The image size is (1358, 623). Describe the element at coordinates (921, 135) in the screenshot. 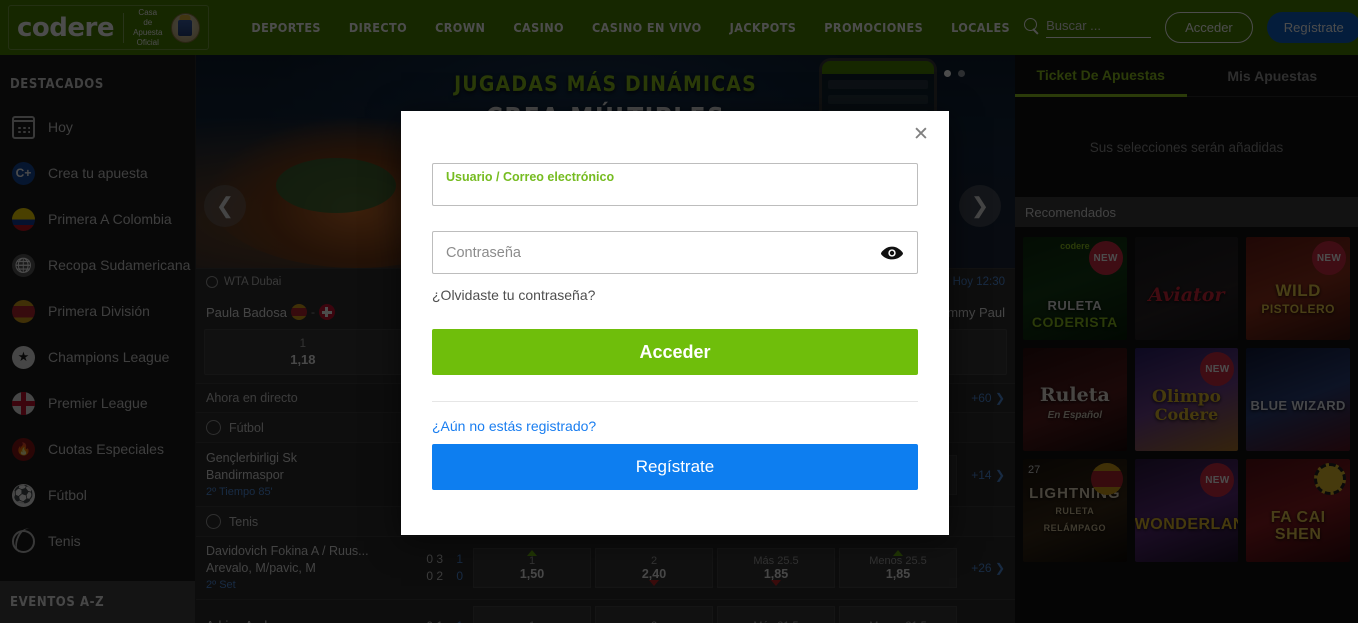

I see `close-icon: ✕` at that location.